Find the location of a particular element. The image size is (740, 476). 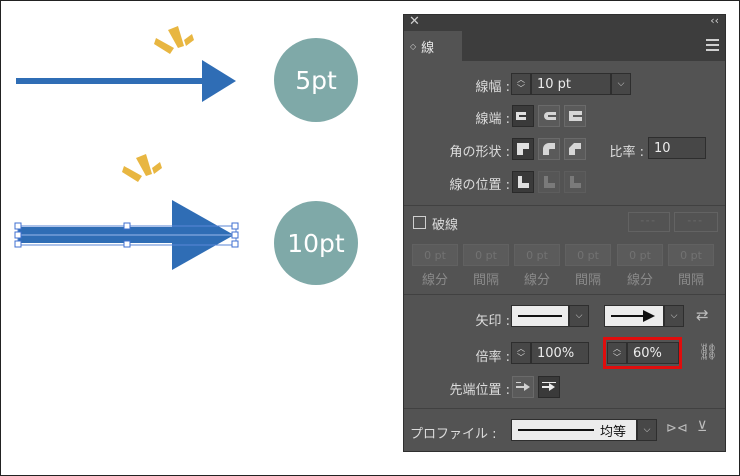

butt-cap-icon is located at coordinates (523, 116).